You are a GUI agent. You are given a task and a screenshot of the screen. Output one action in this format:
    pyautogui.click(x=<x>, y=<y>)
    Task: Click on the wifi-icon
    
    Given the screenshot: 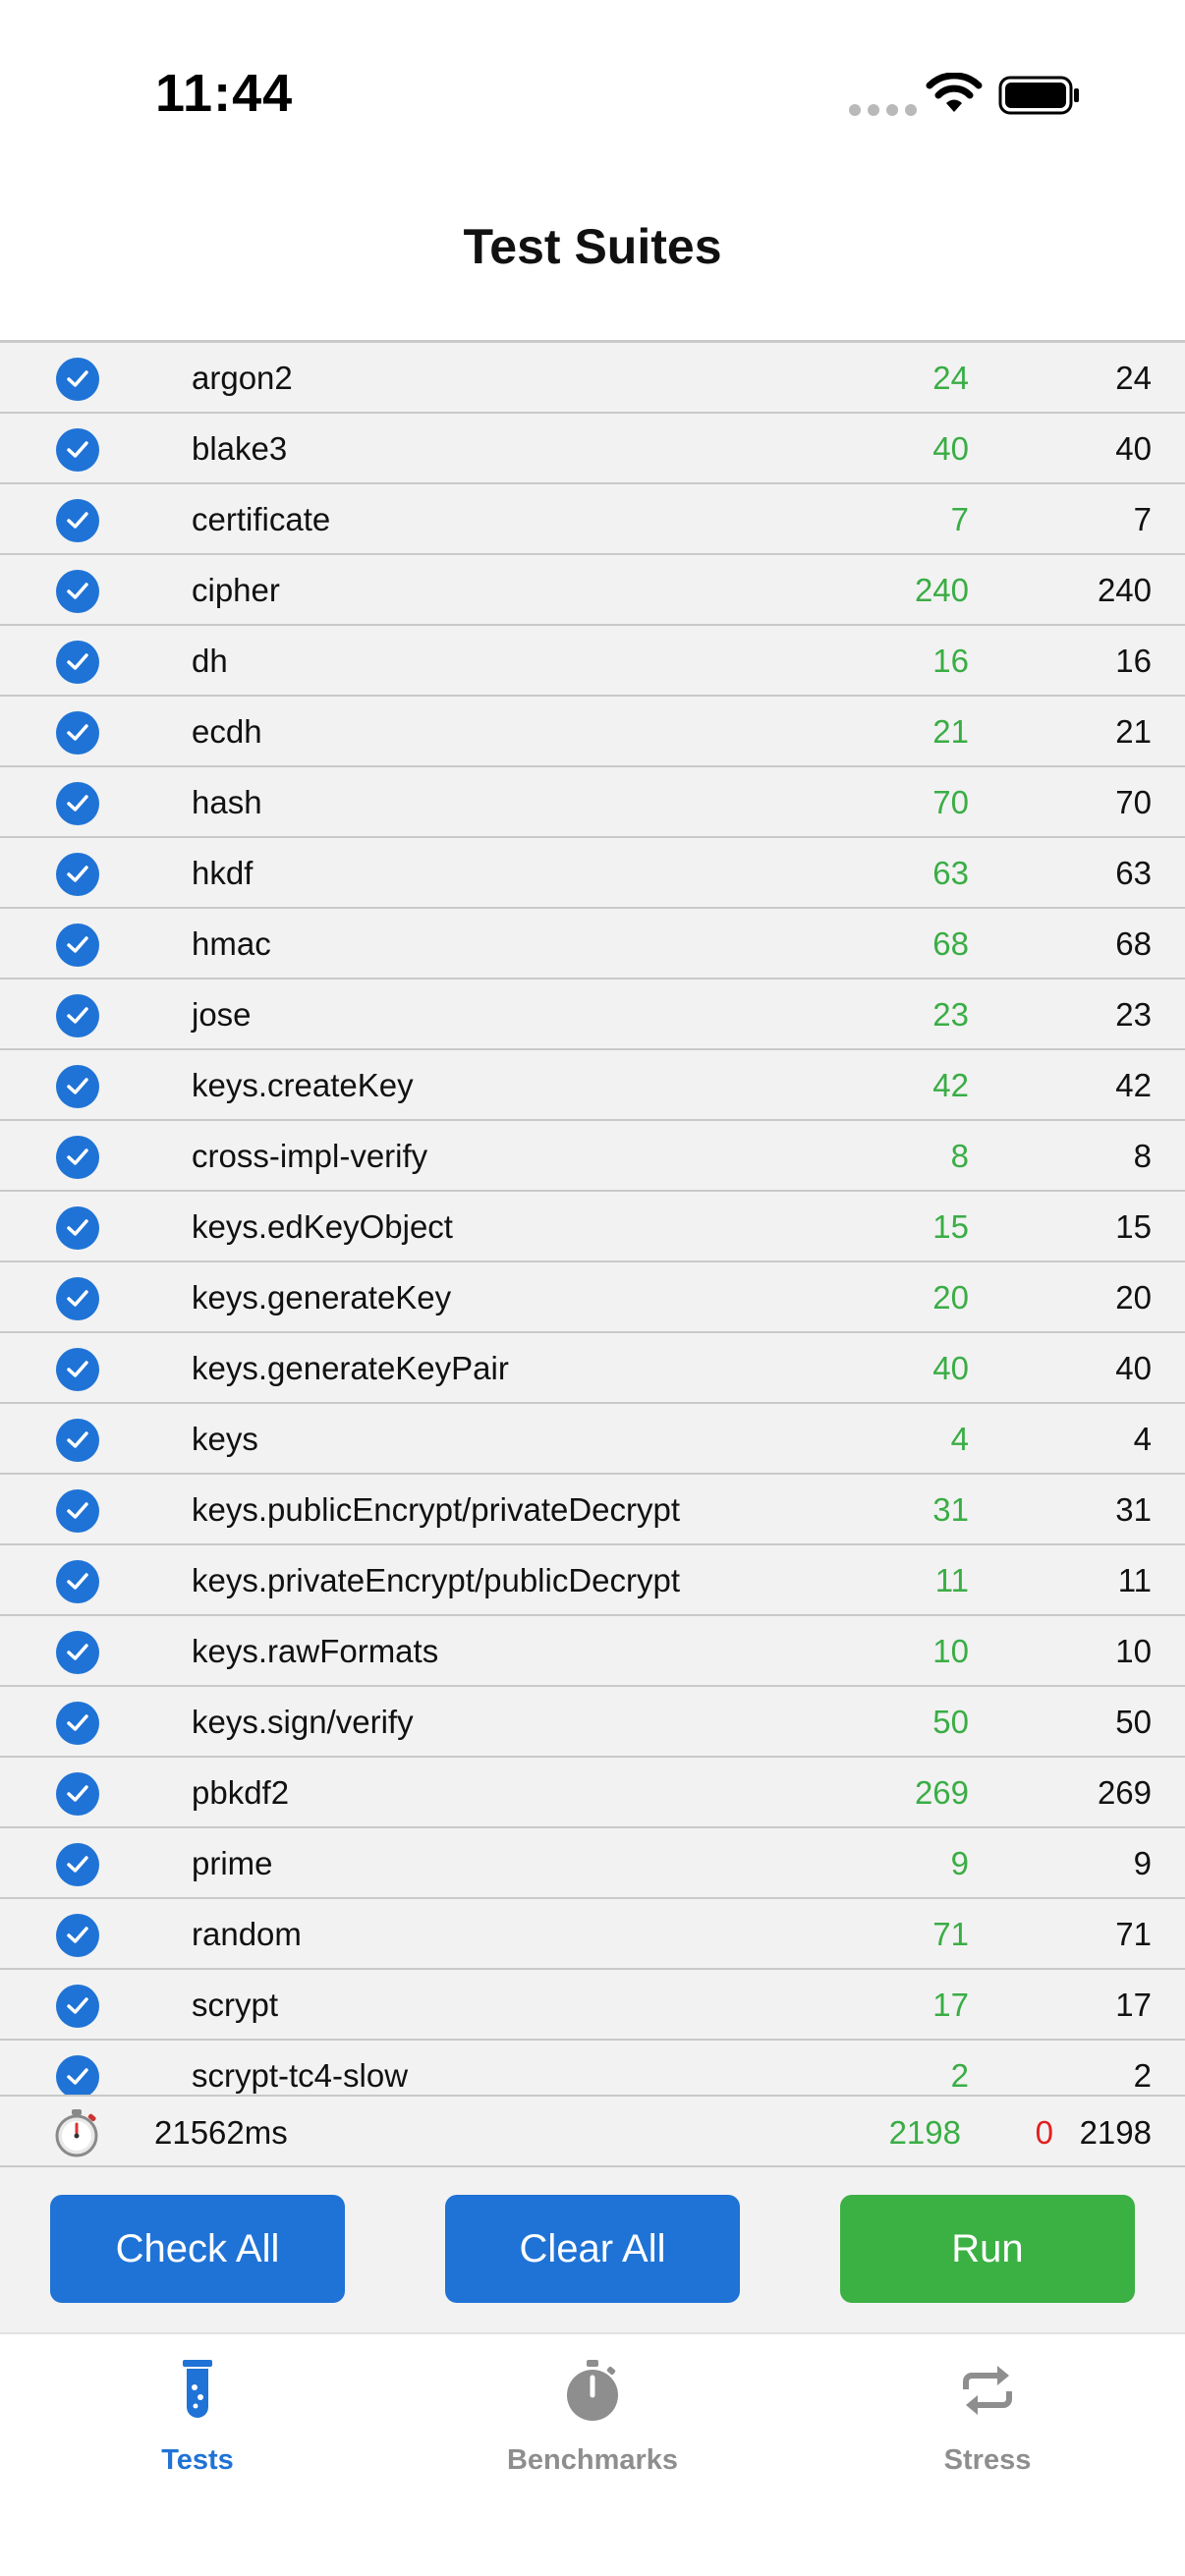 What is the action you would take?
    pyautogui.click(x=955, y=92)
    